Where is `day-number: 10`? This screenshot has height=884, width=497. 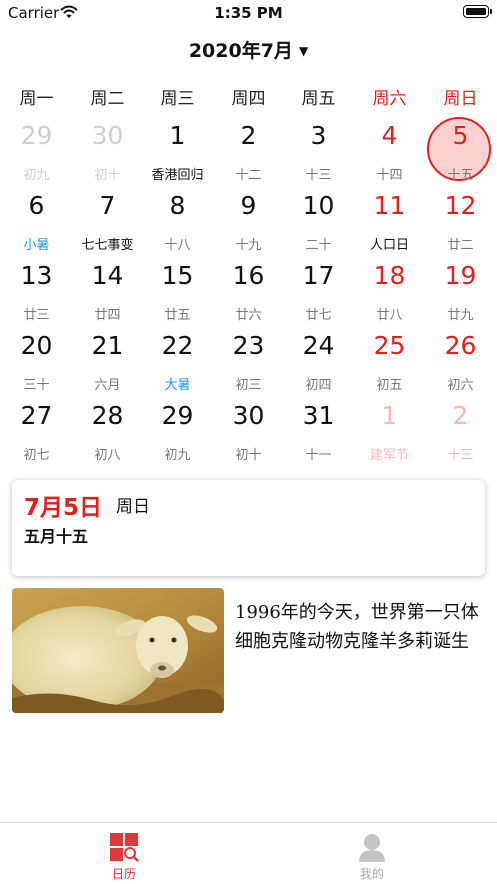
day-number: 10 is located at coordinates (318, 205).